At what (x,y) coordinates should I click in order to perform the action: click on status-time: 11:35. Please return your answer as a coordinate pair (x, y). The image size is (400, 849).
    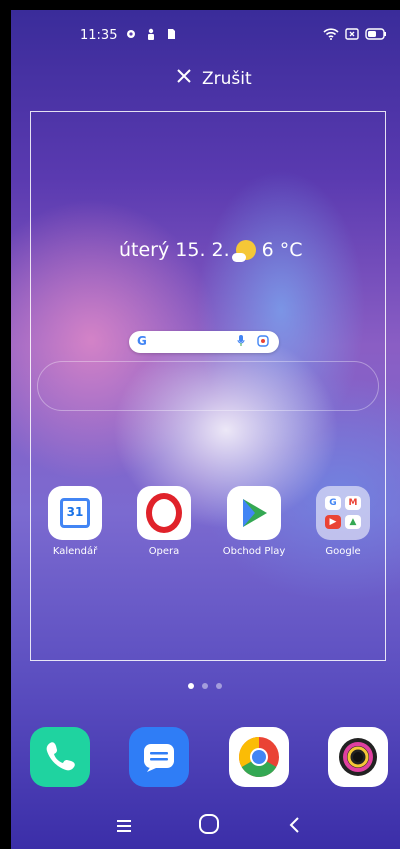
    Looking at the image, I should click on (99, 35).